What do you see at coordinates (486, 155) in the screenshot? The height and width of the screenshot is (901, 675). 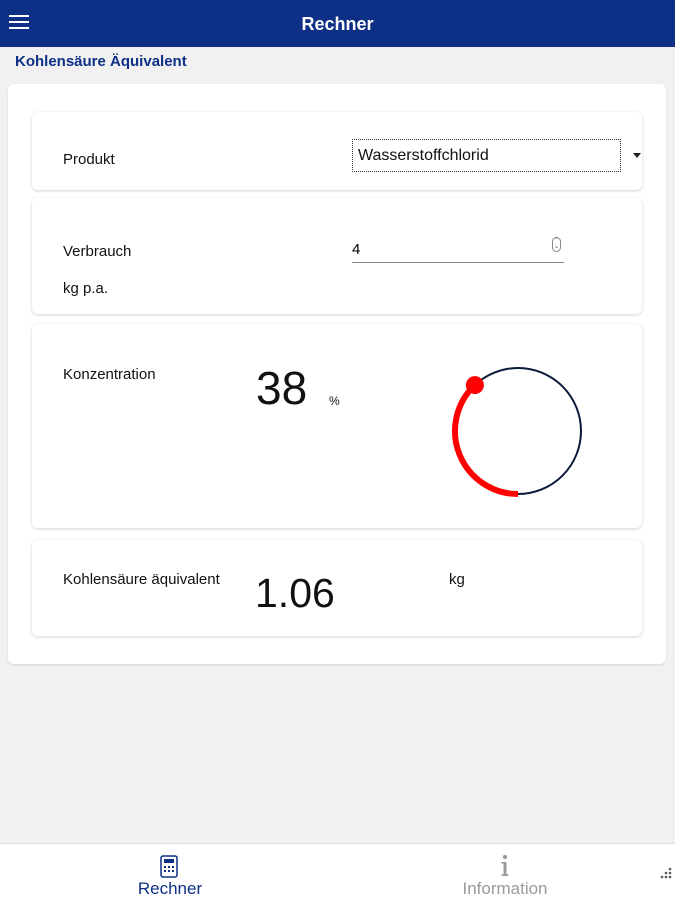 I see `product-select: Wasserstoffchlorid` at bounding box center [486, 155].